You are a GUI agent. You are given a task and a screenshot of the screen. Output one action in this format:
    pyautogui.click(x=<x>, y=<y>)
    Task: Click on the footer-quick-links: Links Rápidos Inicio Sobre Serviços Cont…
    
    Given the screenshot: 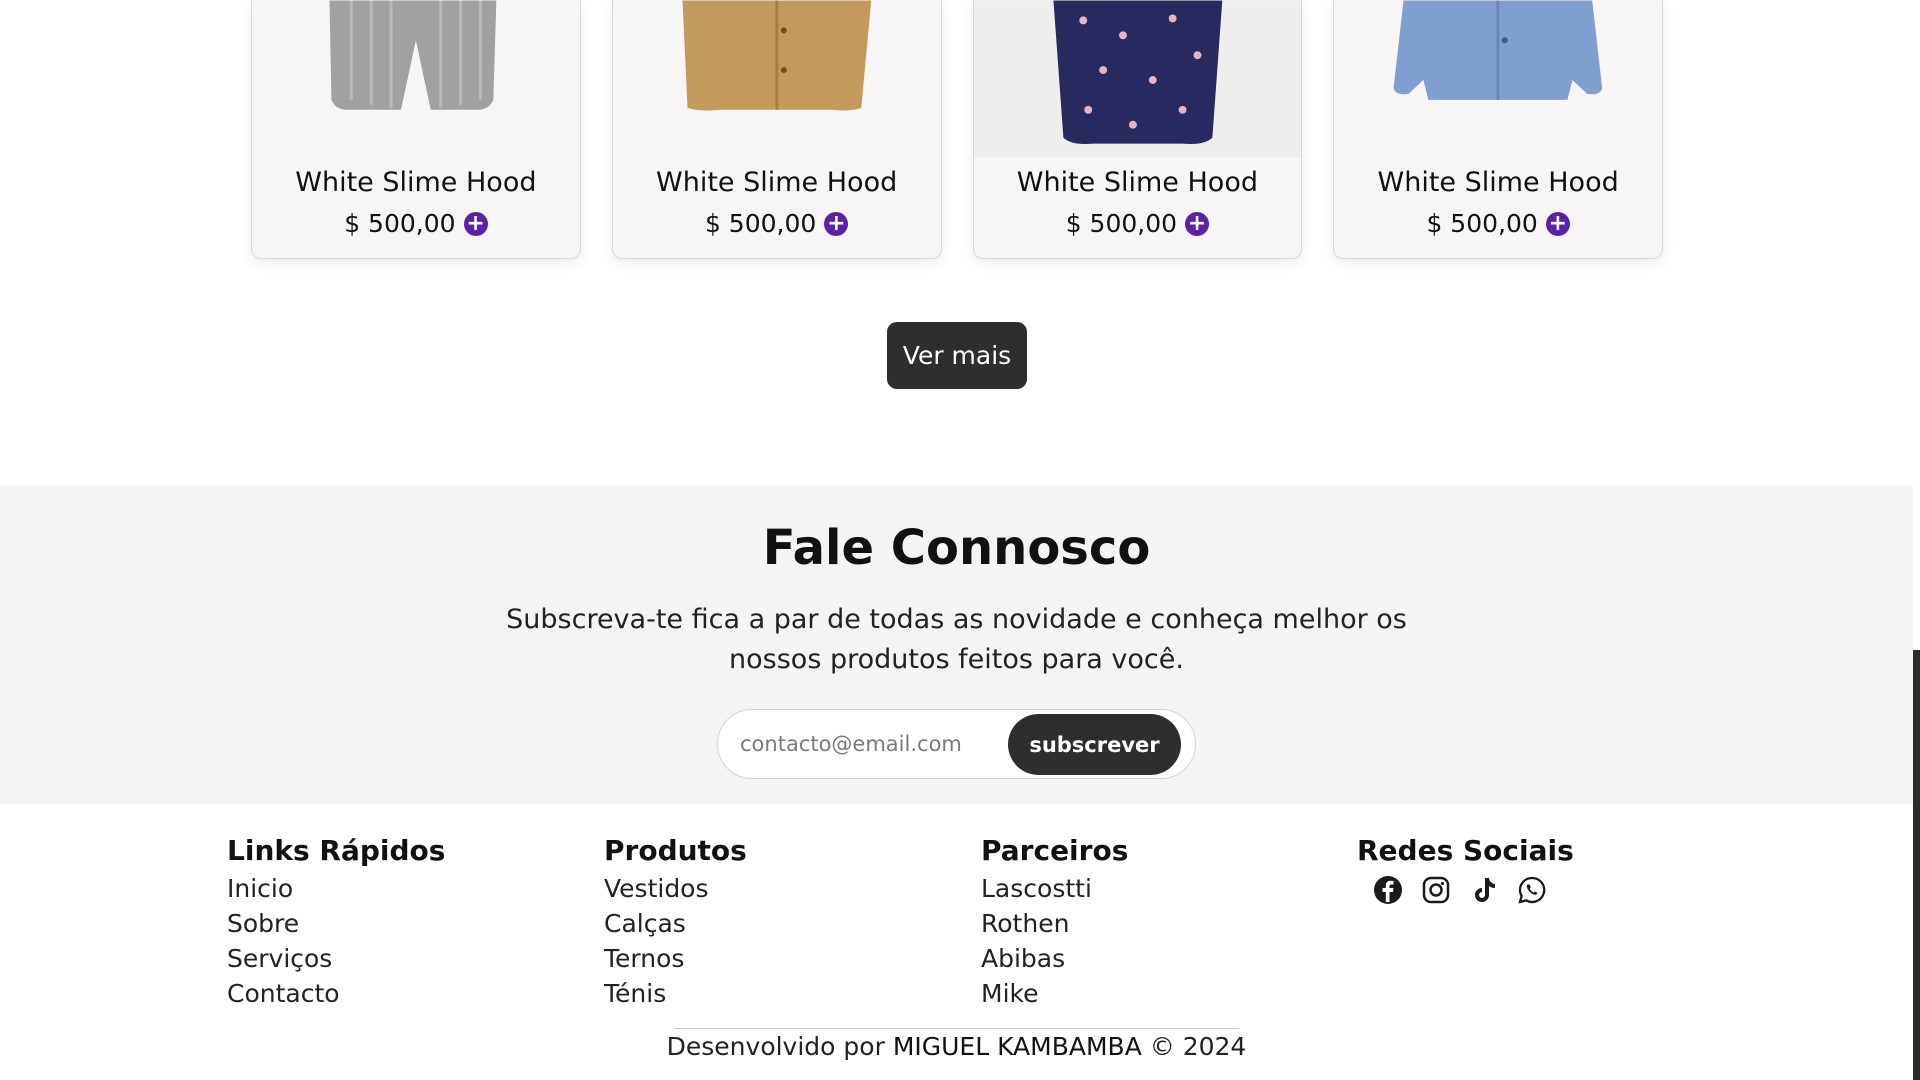 What is the action you would take?
    pyautogui.click(x=336, y=922)
    